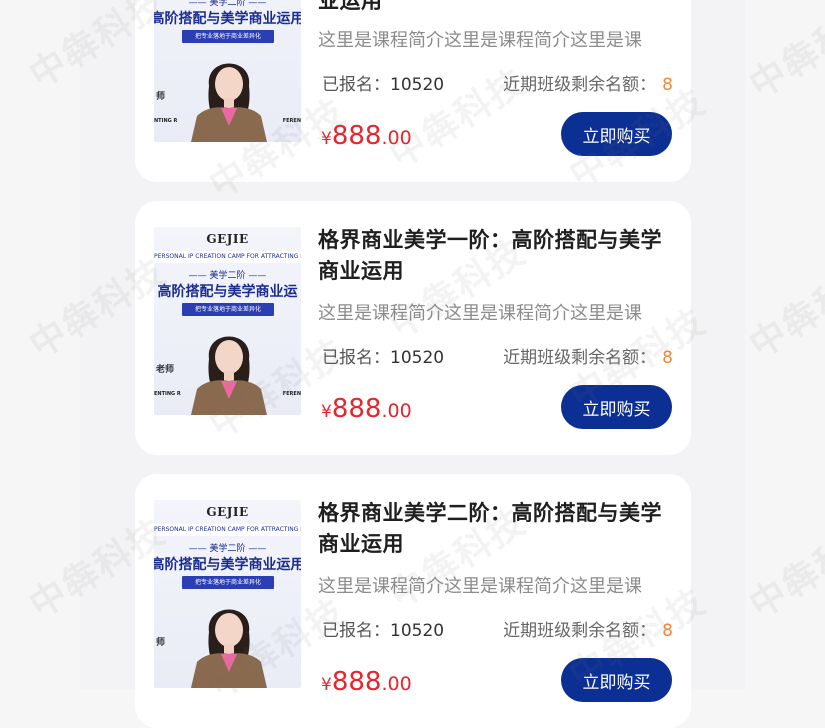 The height and width of the screenshot is (728, 825). Describe the element at coordinates (166, 121) in the screenshot. I see `thumb-ribbon-left: NTING R` at that location.